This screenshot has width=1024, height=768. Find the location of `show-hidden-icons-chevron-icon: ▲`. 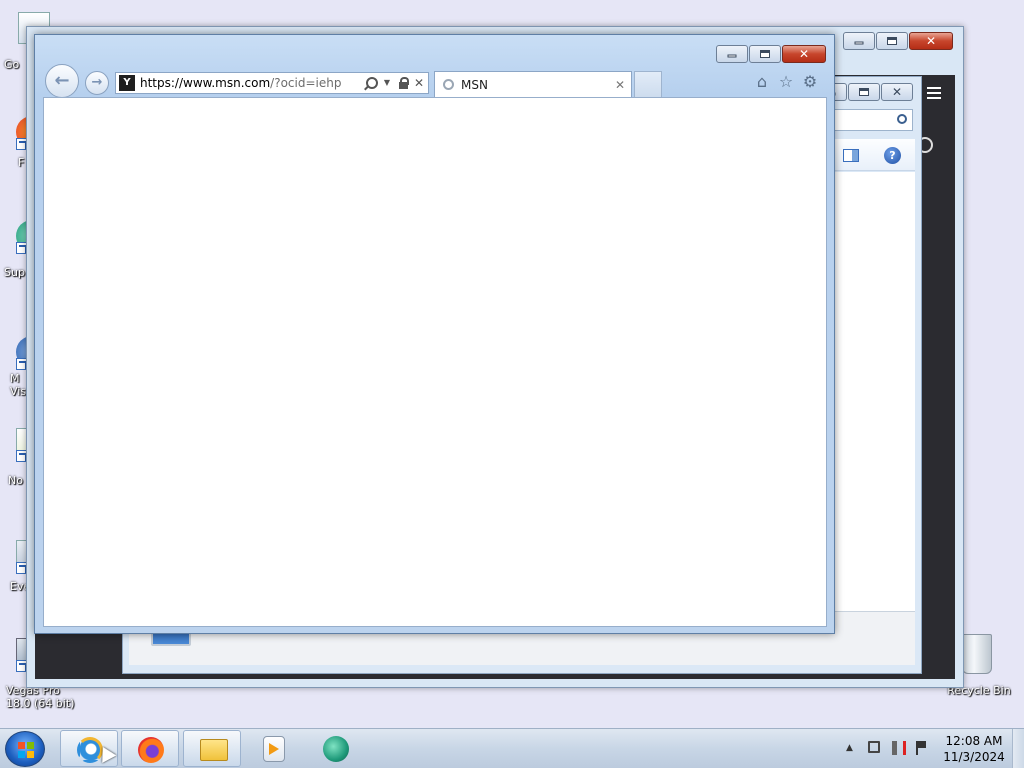

show-hidden-icons-chevron-icon: ▲ is located at coordinates (853, 748).